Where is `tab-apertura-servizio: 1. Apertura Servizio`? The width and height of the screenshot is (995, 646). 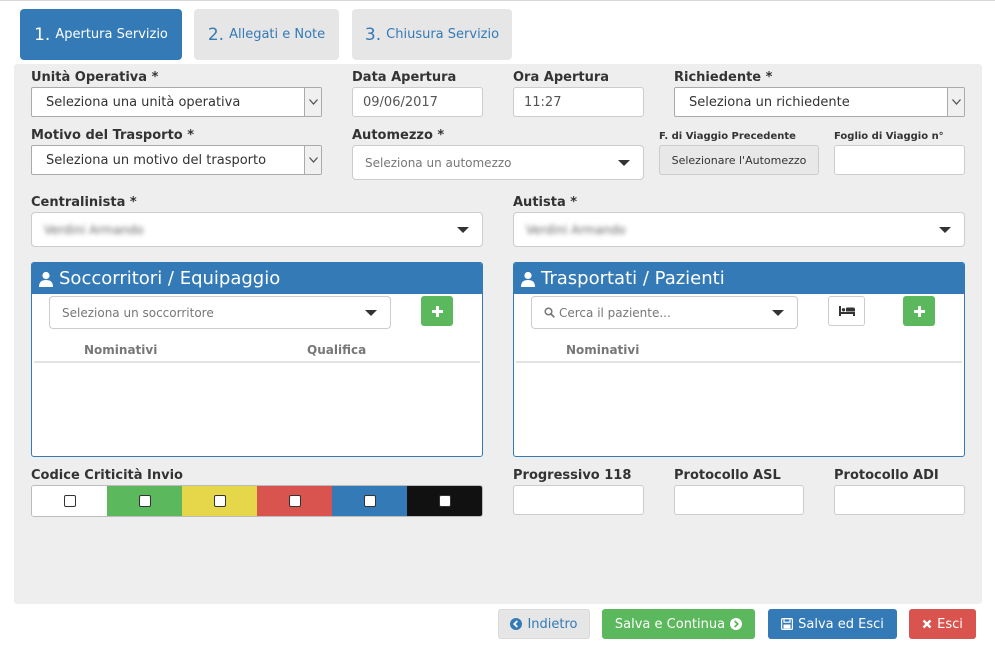 tab-apertura-servizio: 1. Apertura Servizio is located at coordinates (101, 34).